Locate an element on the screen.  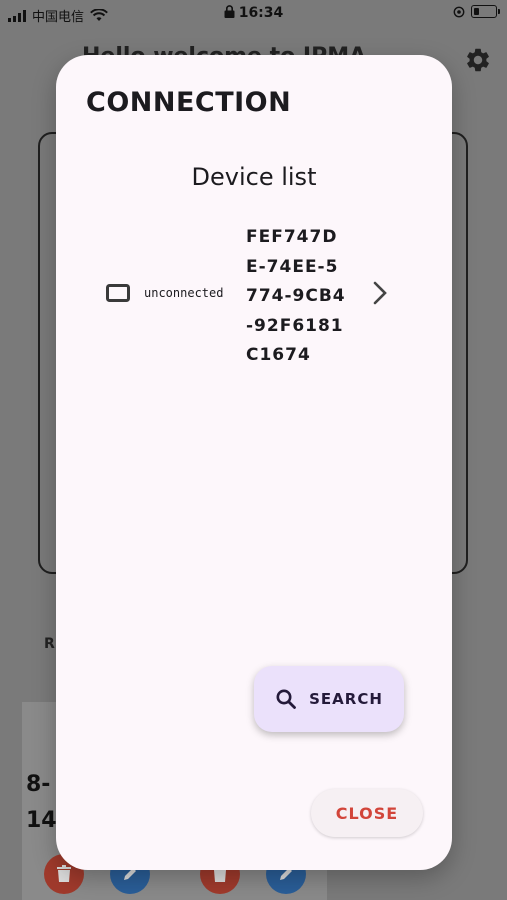
search-button-label: SEARCH is located at coordinates (346, 699).